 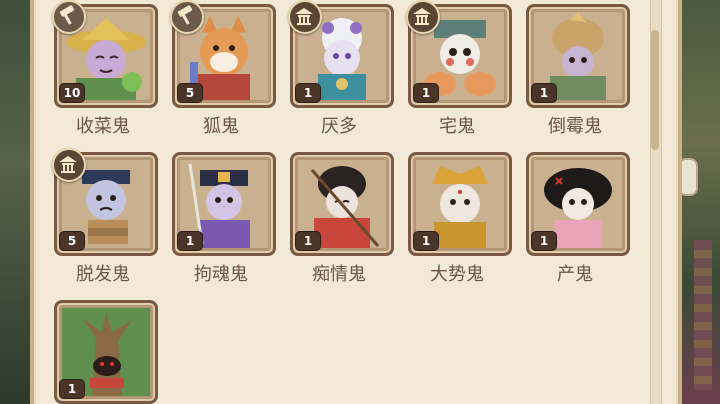 I want to click on ghost-card-3: 1 宅鬼, so click(x=459, y=68).